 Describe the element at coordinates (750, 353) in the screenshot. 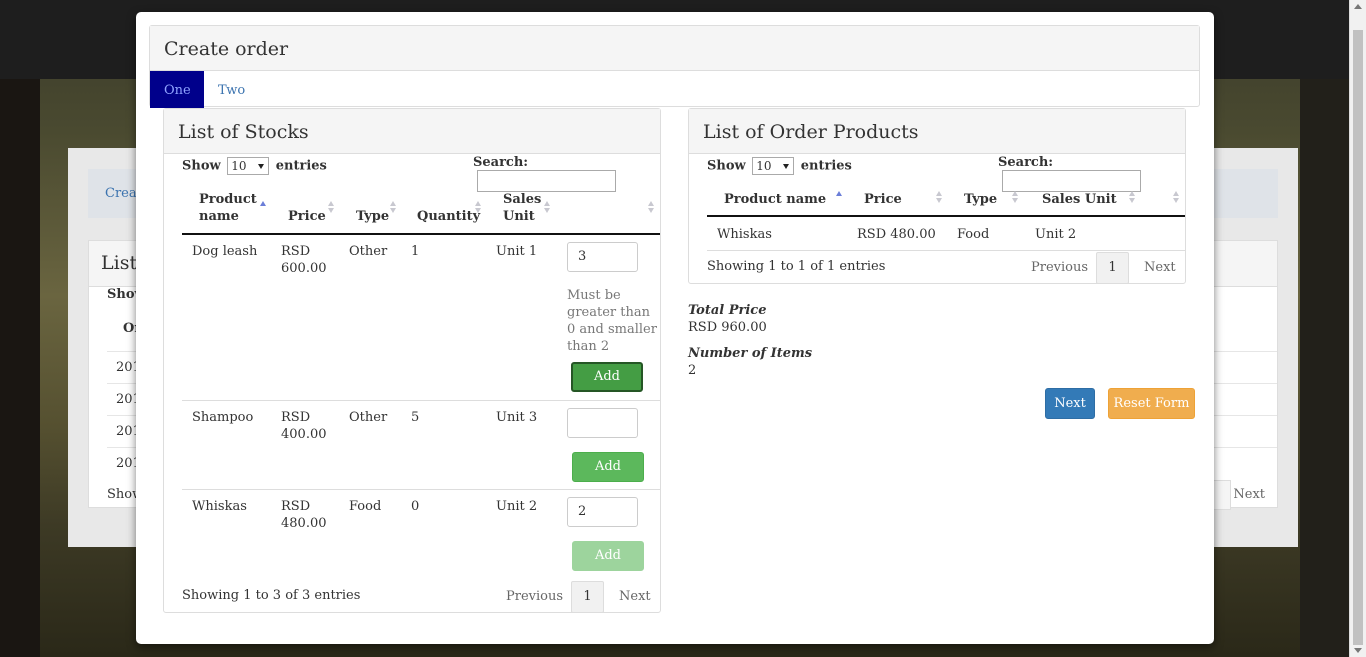

I see `items-count-label: Number of Items` at that location.